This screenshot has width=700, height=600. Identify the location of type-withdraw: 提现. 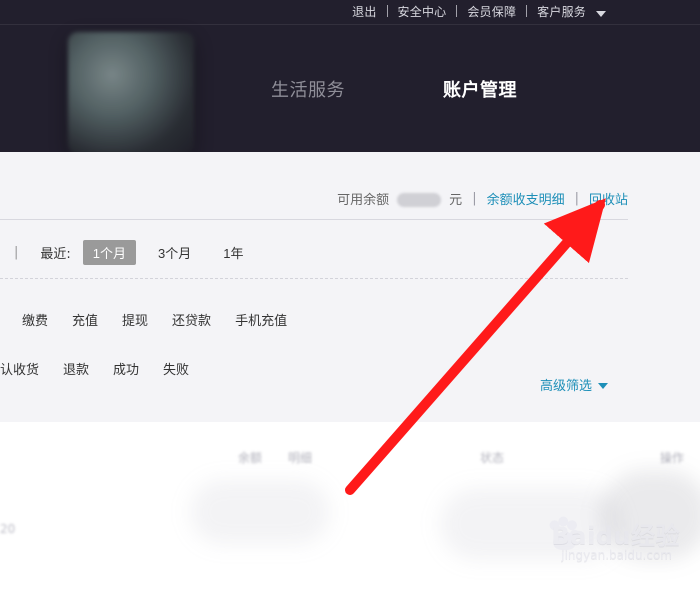
(135, 319).